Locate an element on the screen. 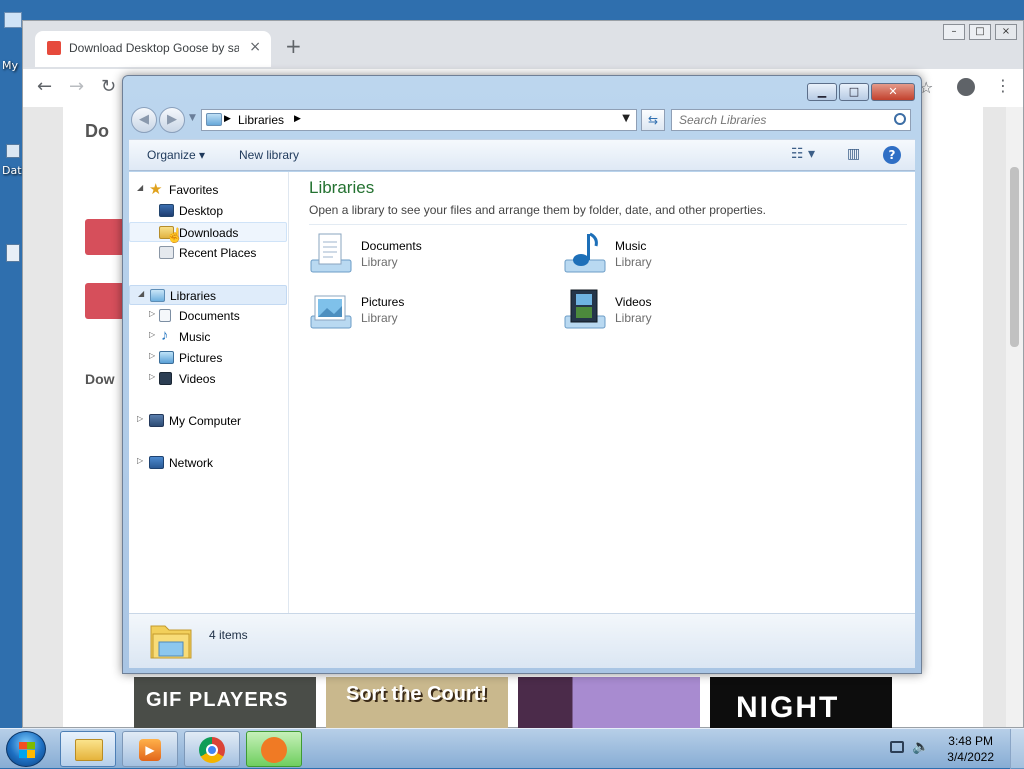 Image resolution: width=1024 pixels, height=769 pixels. nav-my-computer: ▷ My Computer is located at coordinates (208, 421).